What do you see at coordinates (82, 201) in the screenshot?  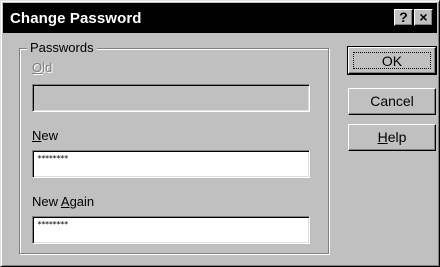 I see `again-label-rest: gain` at bounding box center [82, 201].